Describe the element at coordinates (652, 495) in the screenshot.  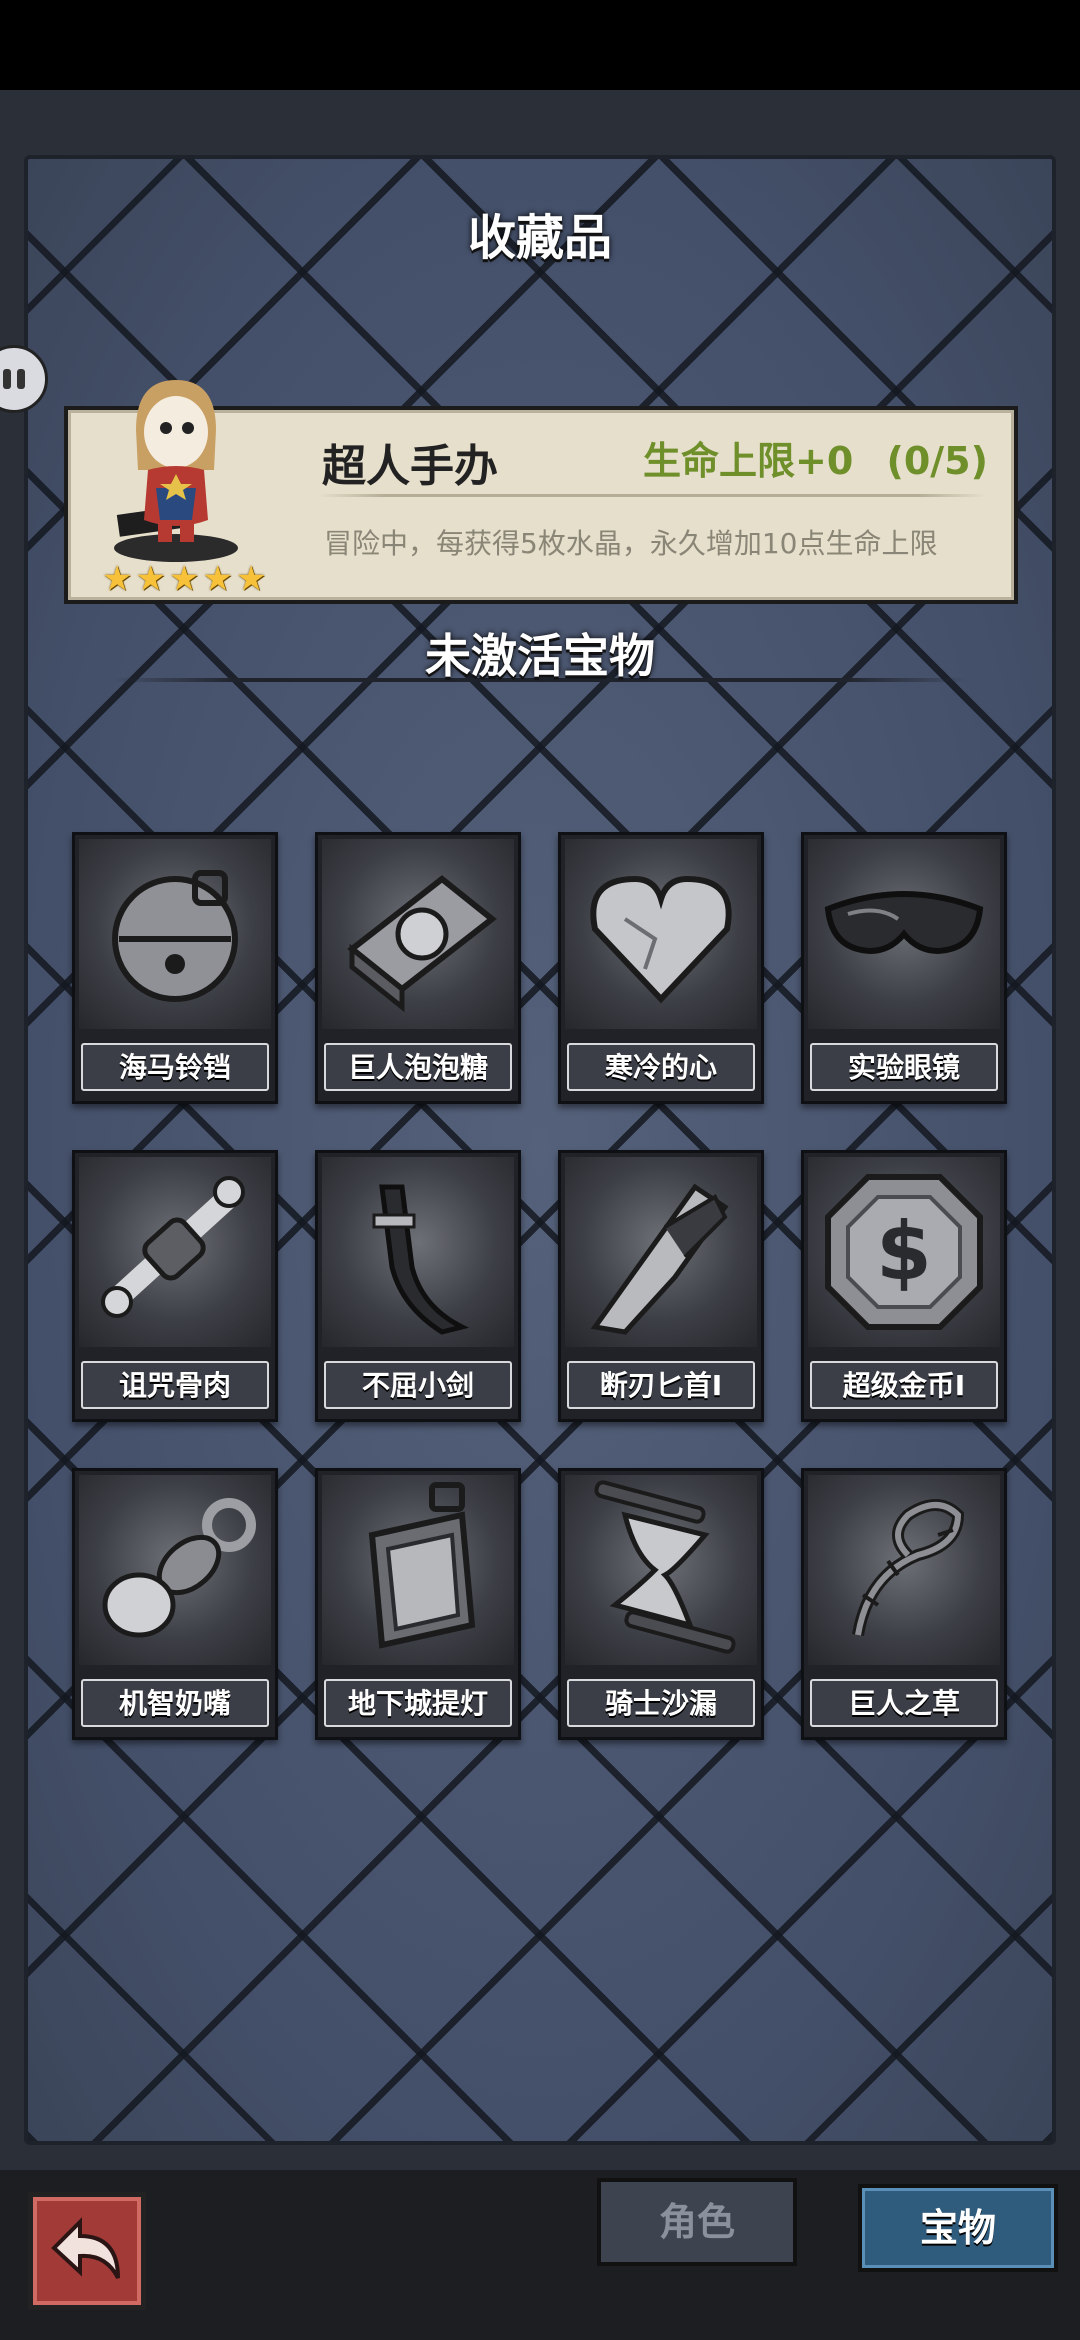
I see `featured-divider` at that location.